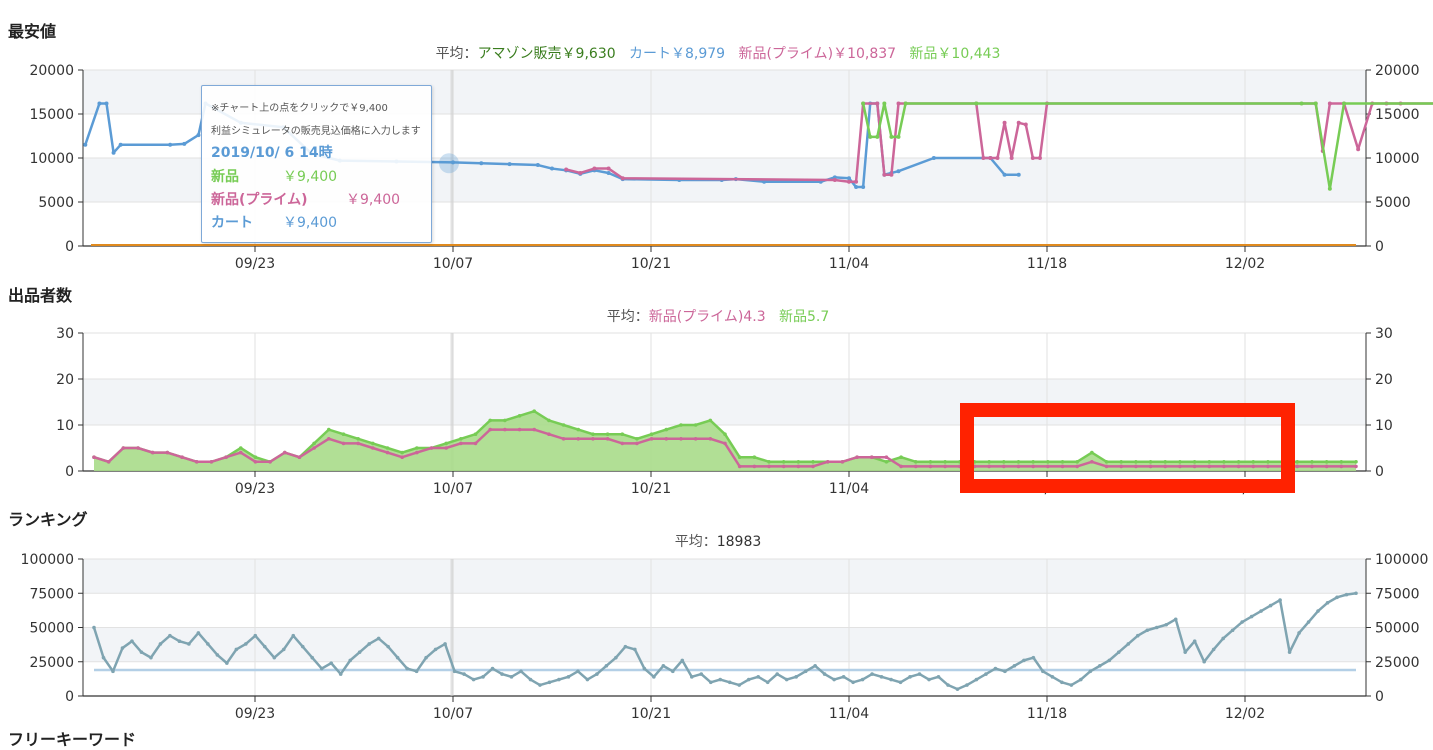  Describe the element at coordinates (1397, 71) in the screenshot. I see `y-tick-label-right: 20000` at that location.